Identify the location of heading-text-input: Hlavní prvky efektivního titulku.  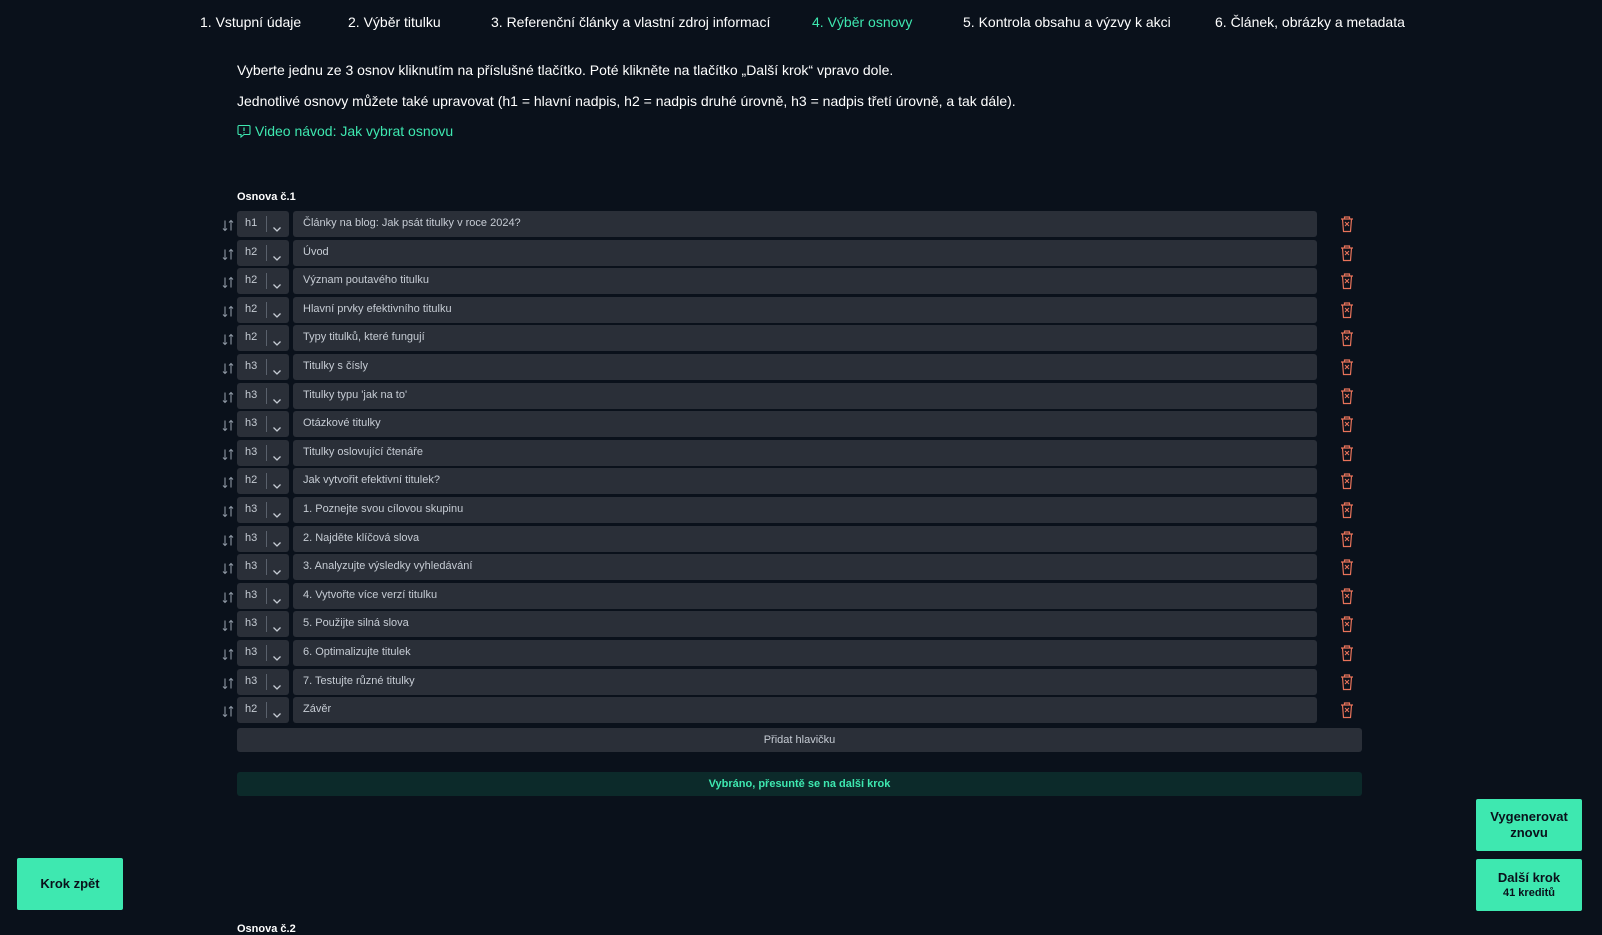
(805, 309).